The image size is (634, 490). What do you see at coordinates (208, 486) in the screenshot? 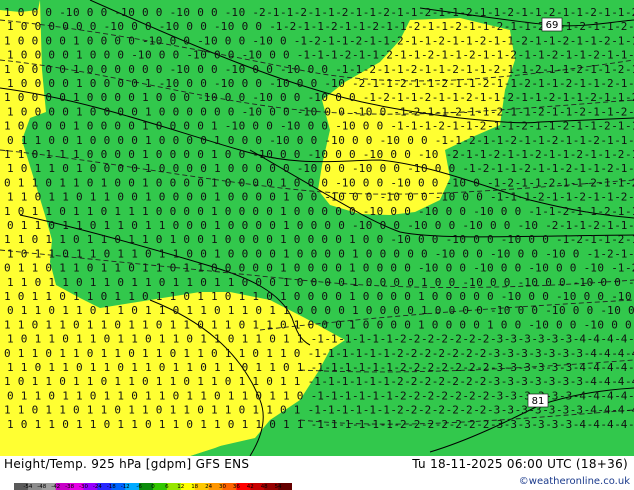
I see `colorbar-tick-label: 24` at bounding box center [208, 486].